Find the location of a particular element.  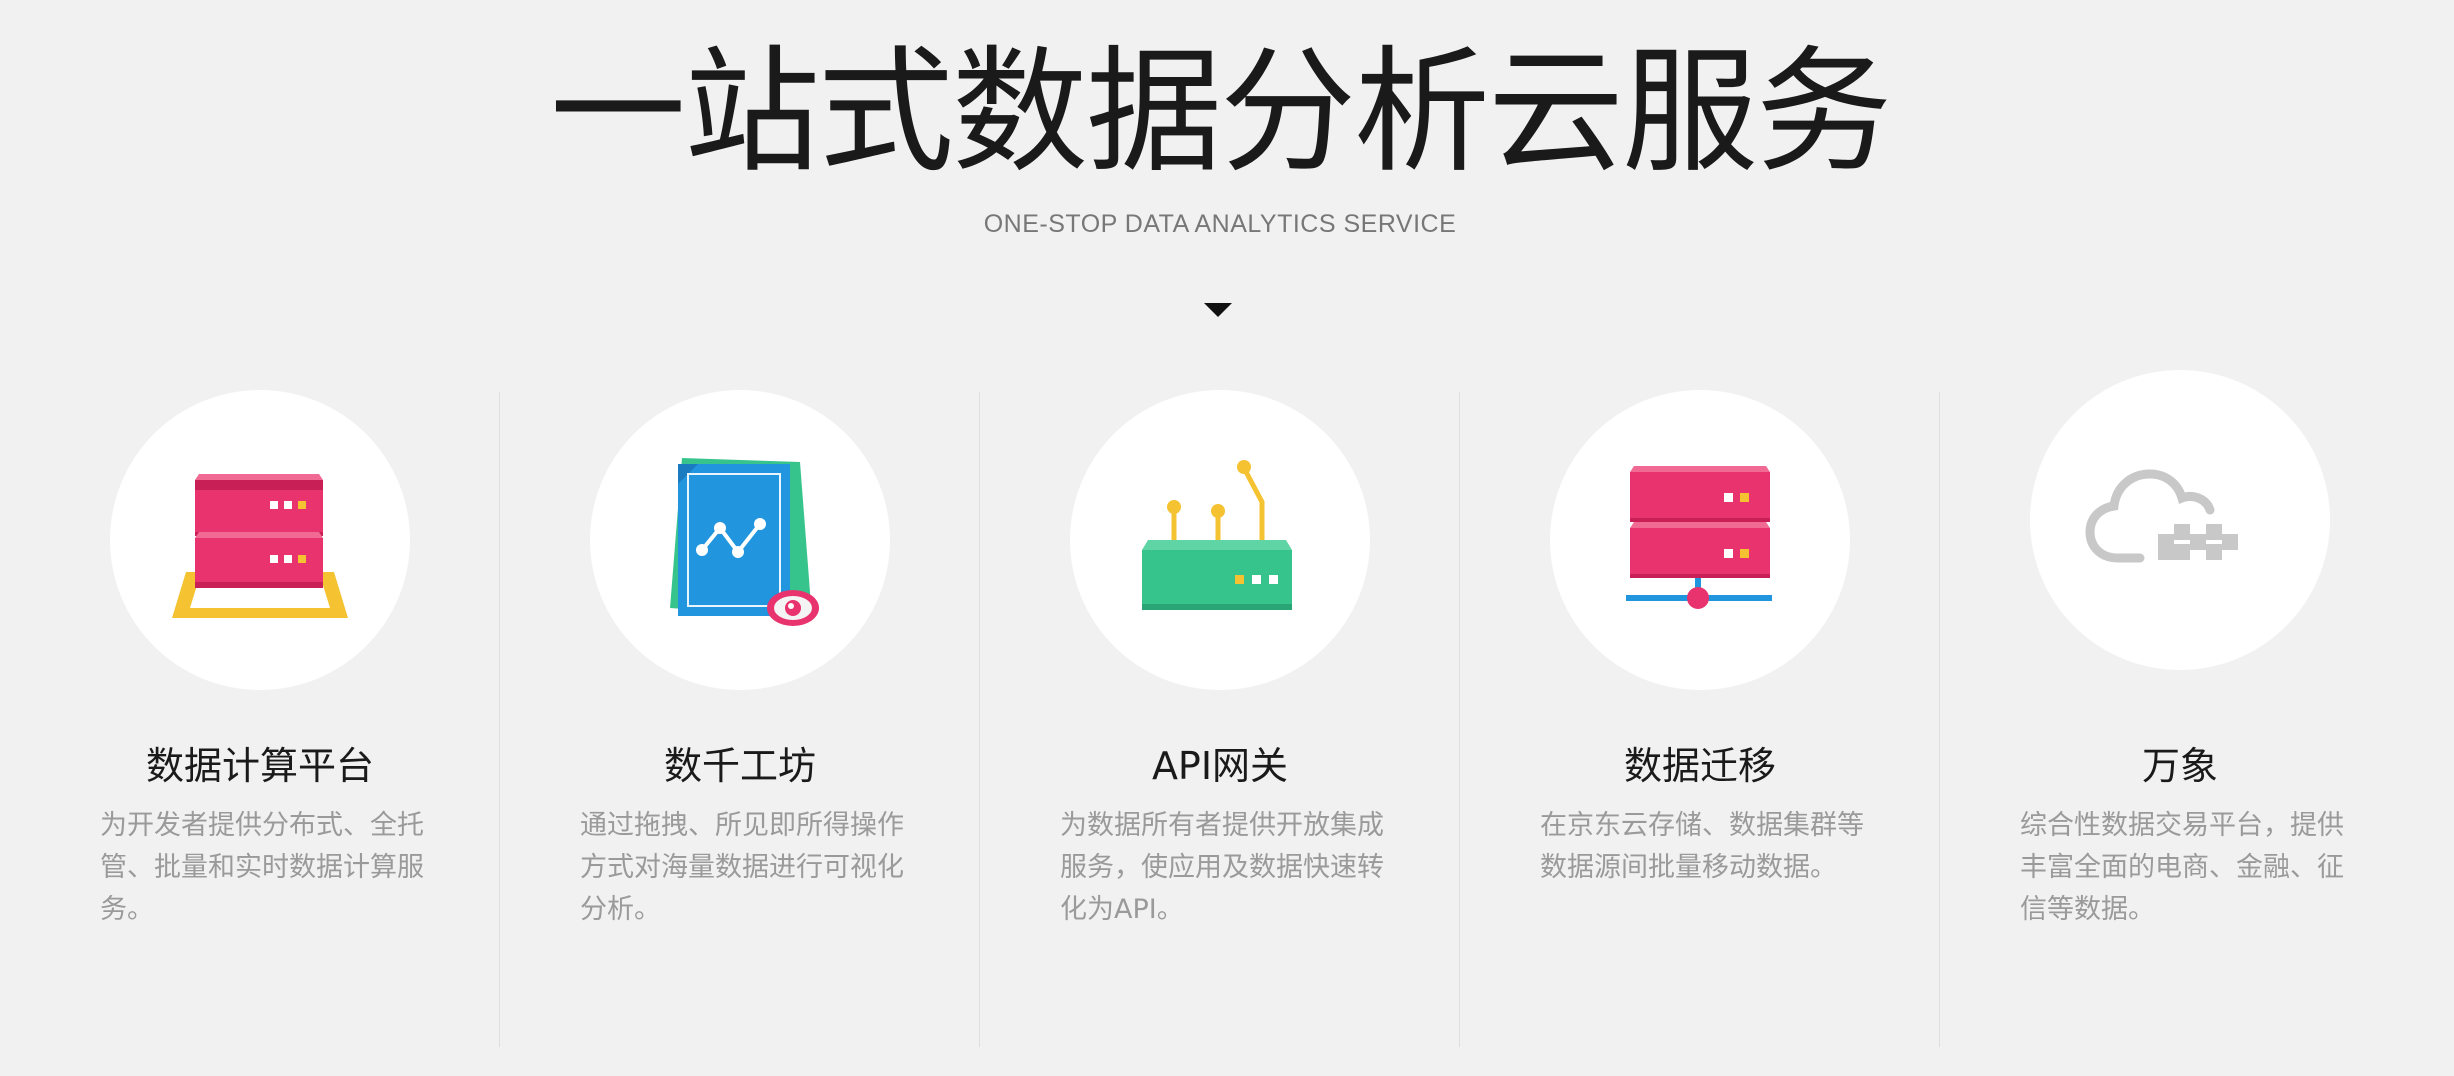

card-title: 数千工坊 is located at coordinates (739, 766).